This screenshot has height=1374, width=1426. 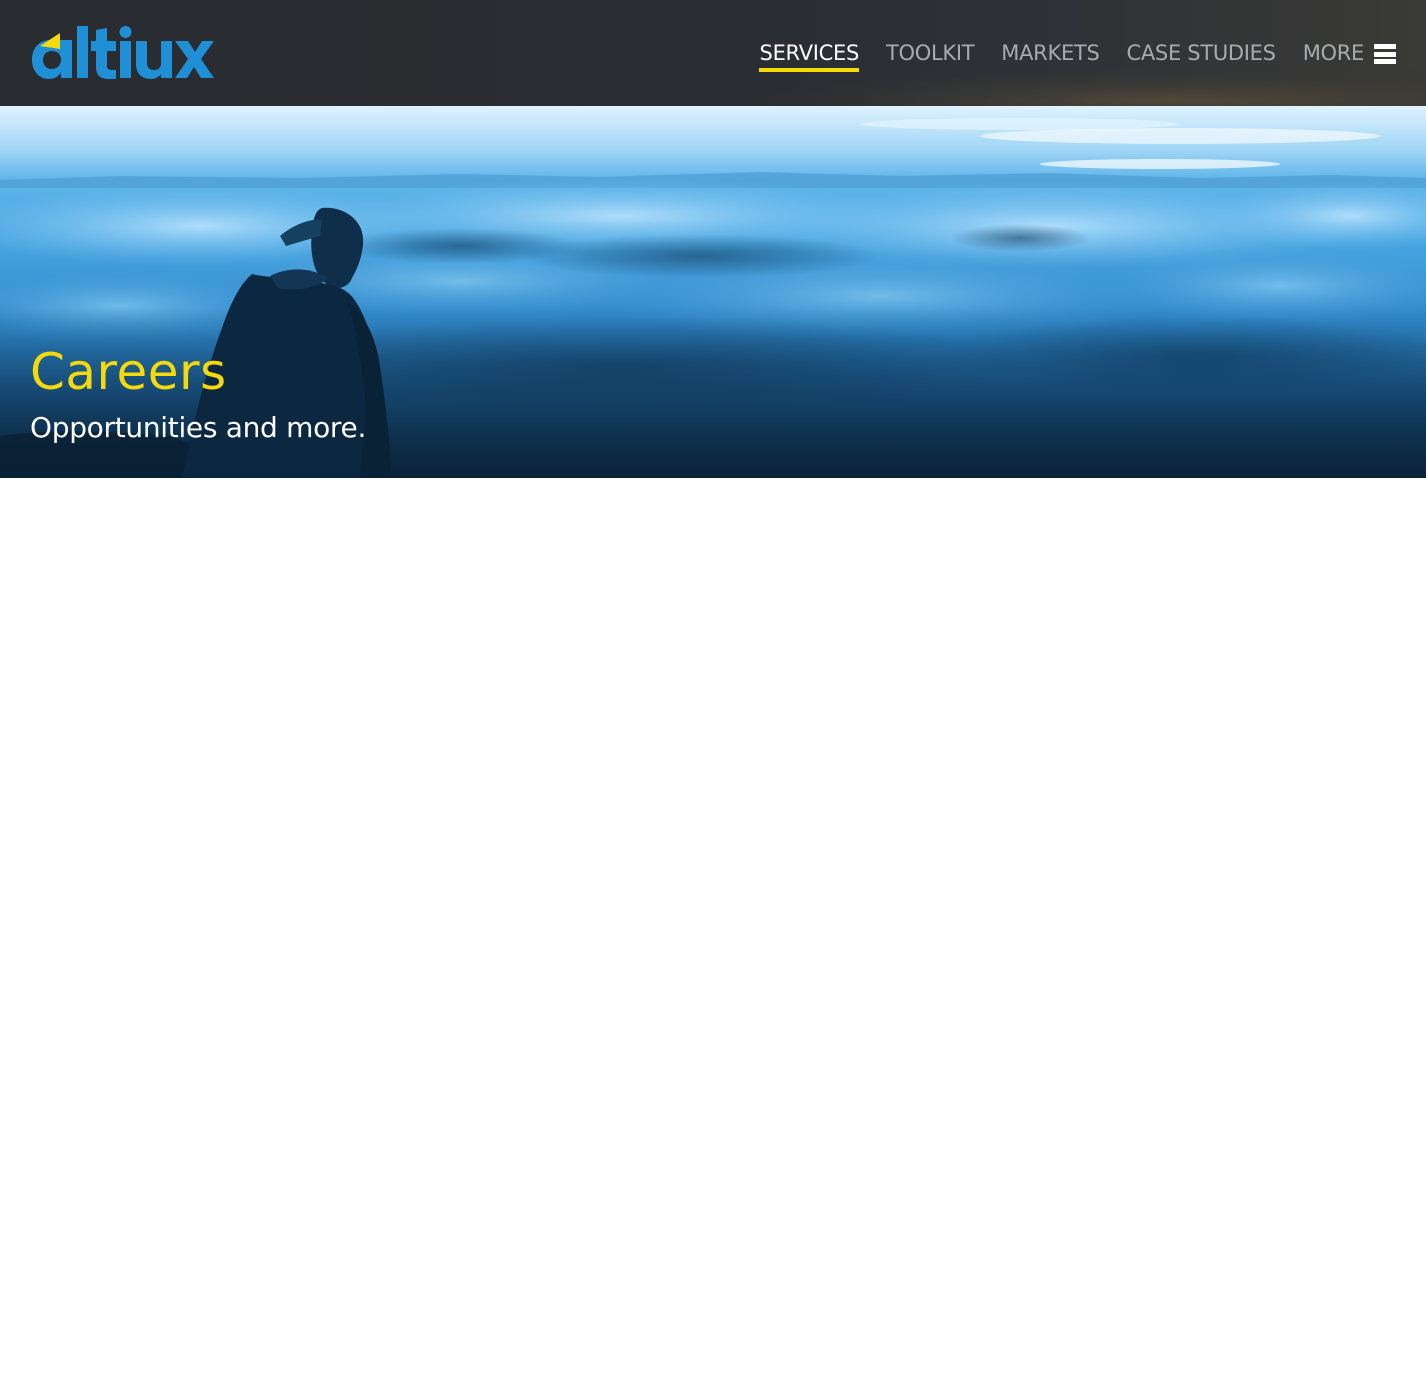 What do you see at coordinates (198, 427) in the screenshot?
I see `page-subtitle: Opportunities and more.` at bounding box center [198, 427].